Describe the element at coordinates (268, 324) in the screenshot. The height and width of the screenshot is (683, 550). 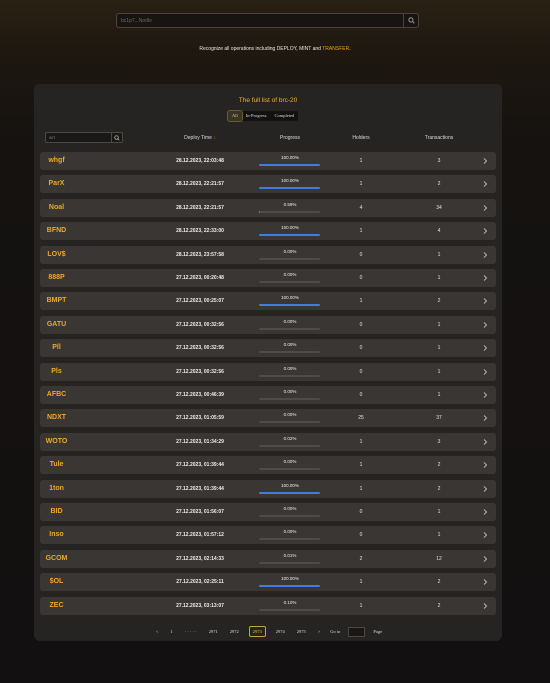
I see `token-row: GATU 27.12.2023, 00:32:56 0.00% 0 1` at that location.